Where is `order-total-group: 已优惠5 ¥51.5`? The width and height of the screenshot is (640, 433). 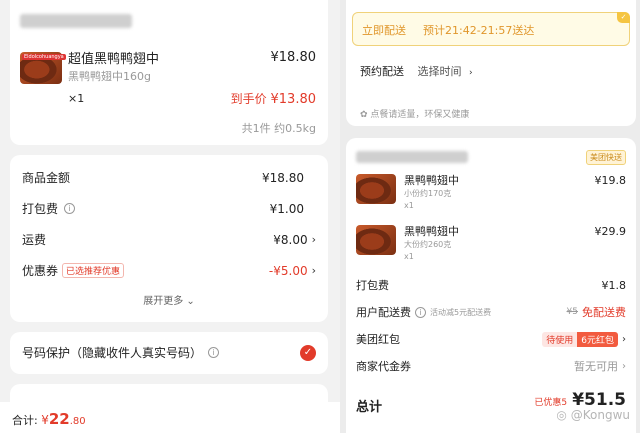
order-total-group: 已优惠5 ¥51.5 is located at coordinates (580, 400).